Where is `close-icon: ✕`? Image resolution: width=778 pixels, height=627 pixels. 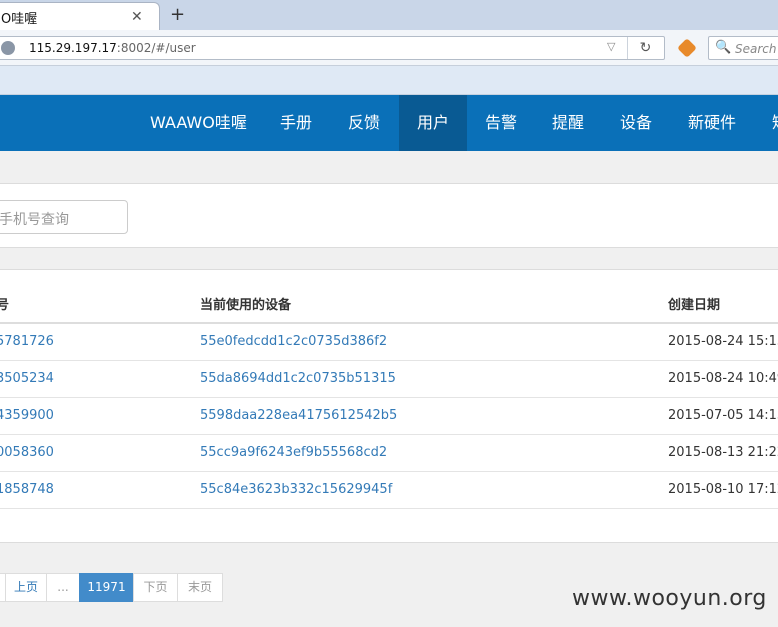
close-icon: ✕ is located at coordinates (137, 17).